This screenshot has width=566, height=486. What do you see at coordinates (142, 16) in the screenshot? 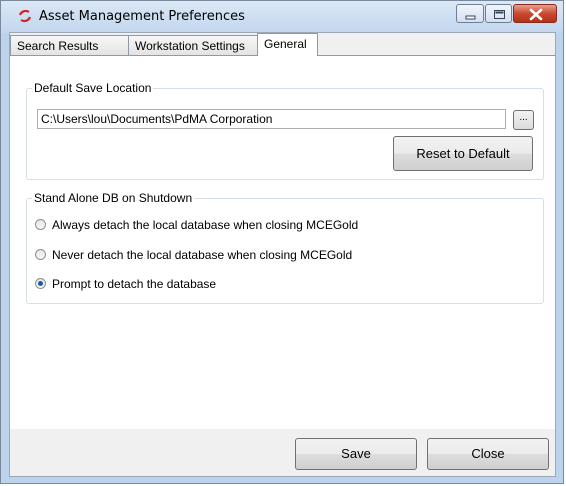
I see `window-title: Asset Management Preferences` at bounding box center [142, 16].